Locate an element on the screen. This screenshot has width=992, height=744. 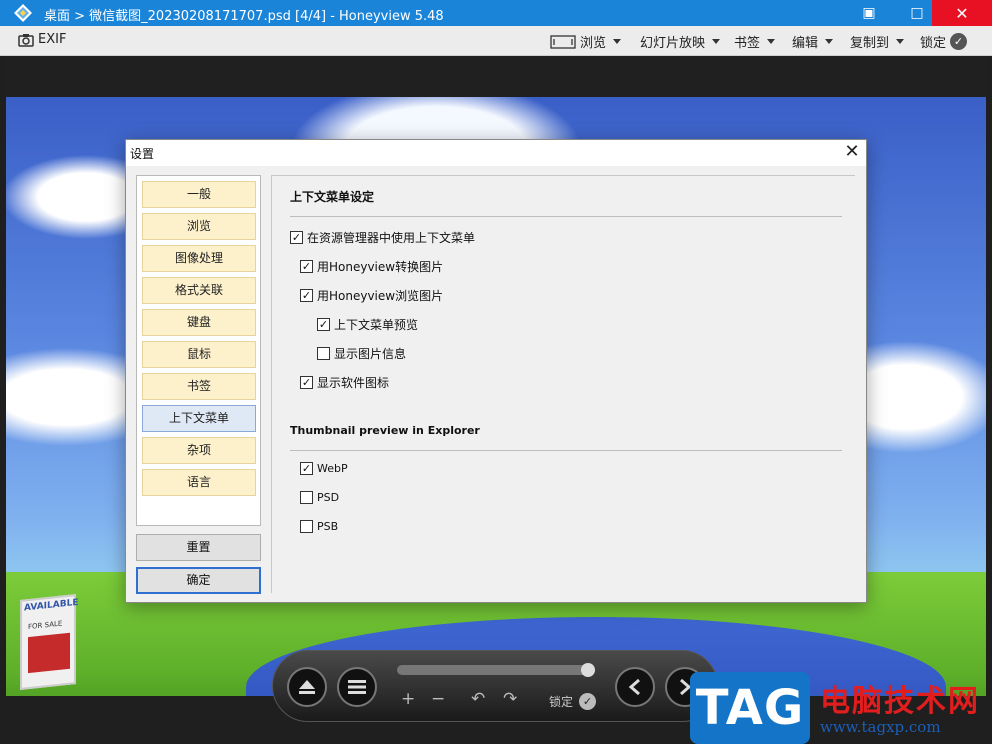
watermark-site-name: 电脑技术网 is located at coordinates (900, 701).